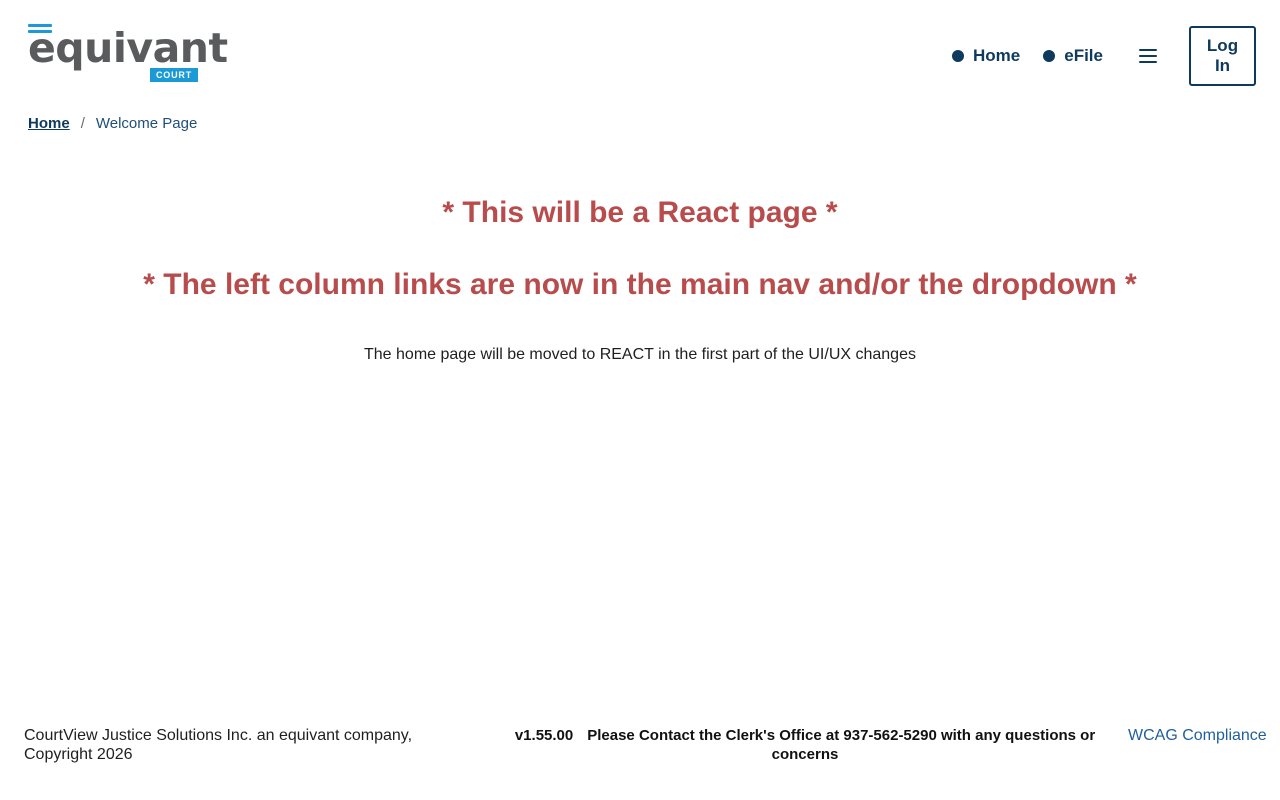  What do you see at coordinates (128, 48) in the screenshot?
I see `logo-wordmark: equivant` at bounding box center [128, 48].